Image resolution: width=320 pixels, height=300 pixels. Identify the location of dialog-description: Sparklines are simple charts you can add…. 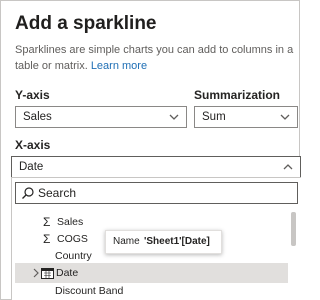
(155, 58).